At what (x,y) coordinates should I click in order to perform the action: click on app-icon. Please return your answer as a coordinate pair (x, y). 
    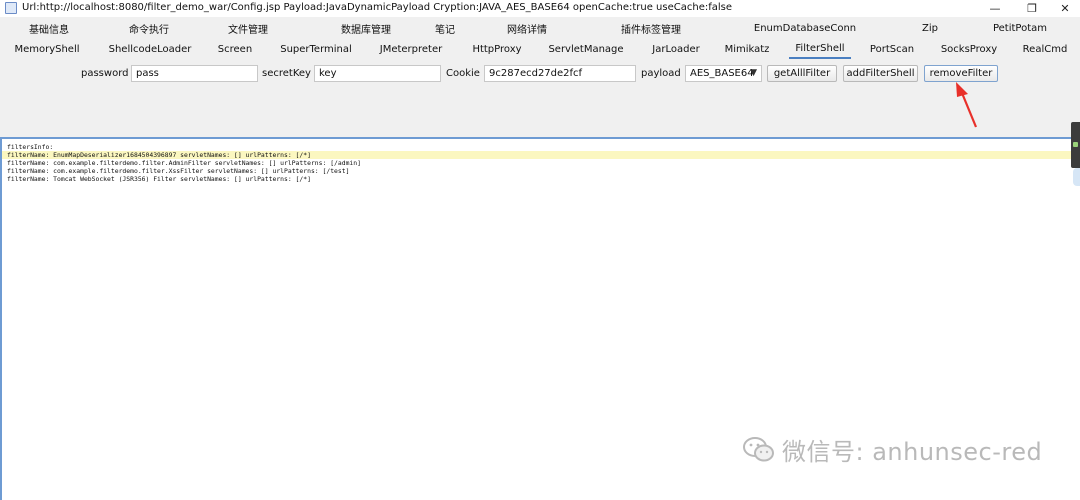
    Looking at the image, I should click on (11, 8).